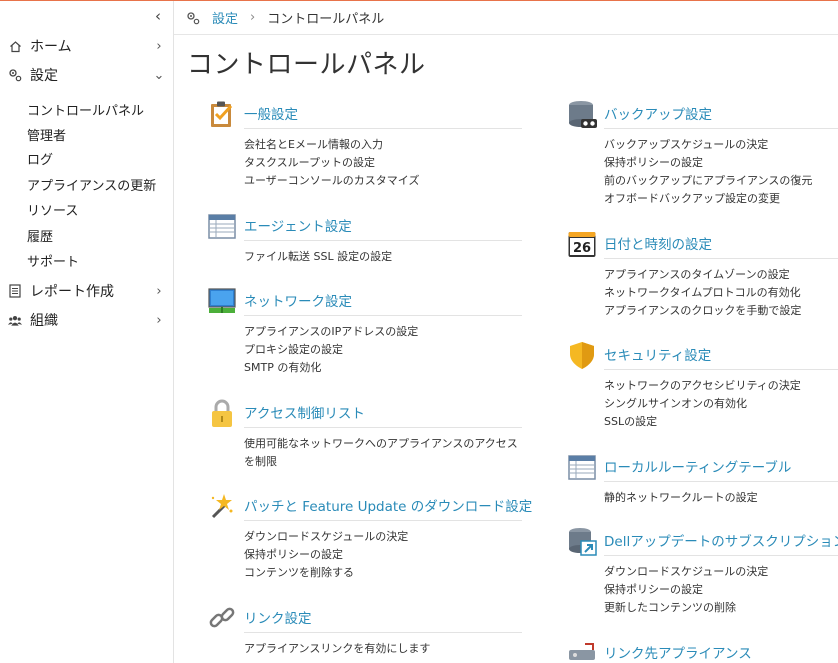 This screenshot has width=838, height=663. I want to click on sidebar-item-label: 設定, so click(44, 76).